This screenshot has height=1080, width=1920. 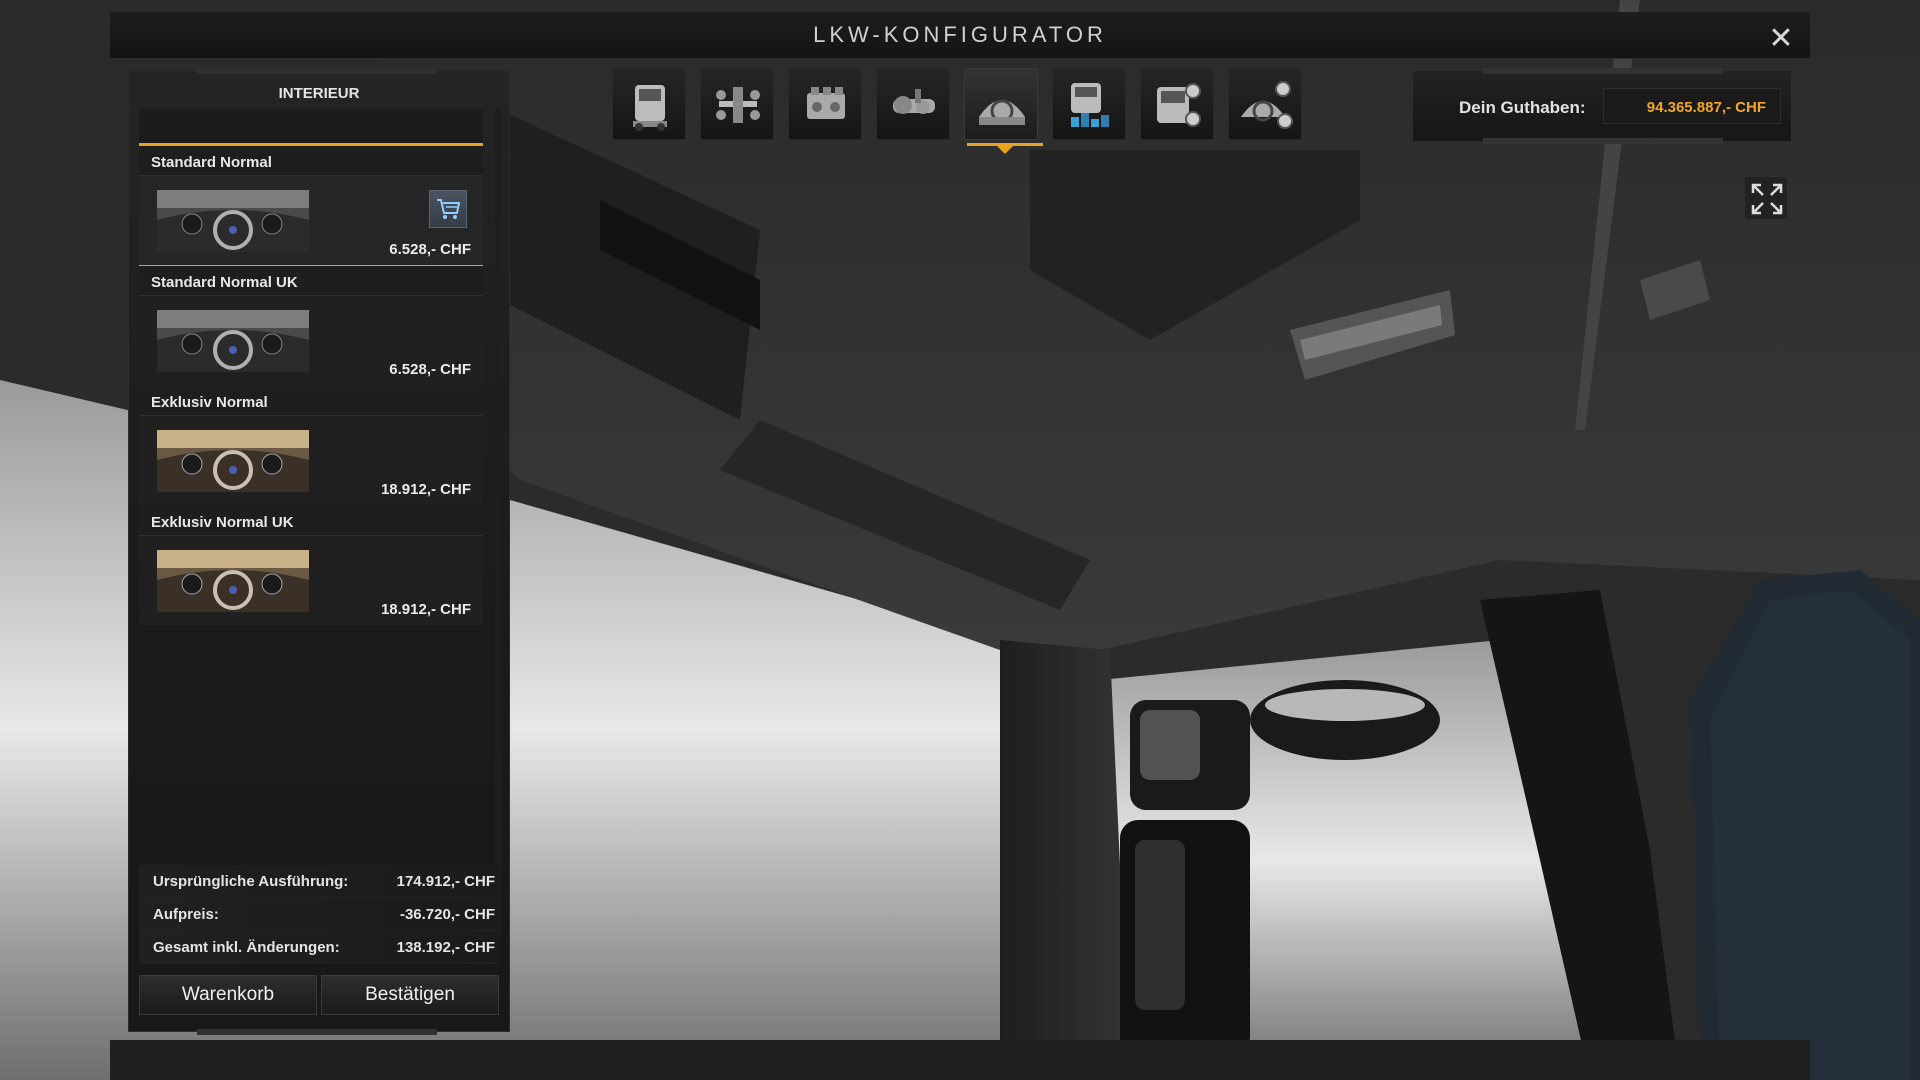 I want to click on fullscreen-button, so click(x=1766, y=198).